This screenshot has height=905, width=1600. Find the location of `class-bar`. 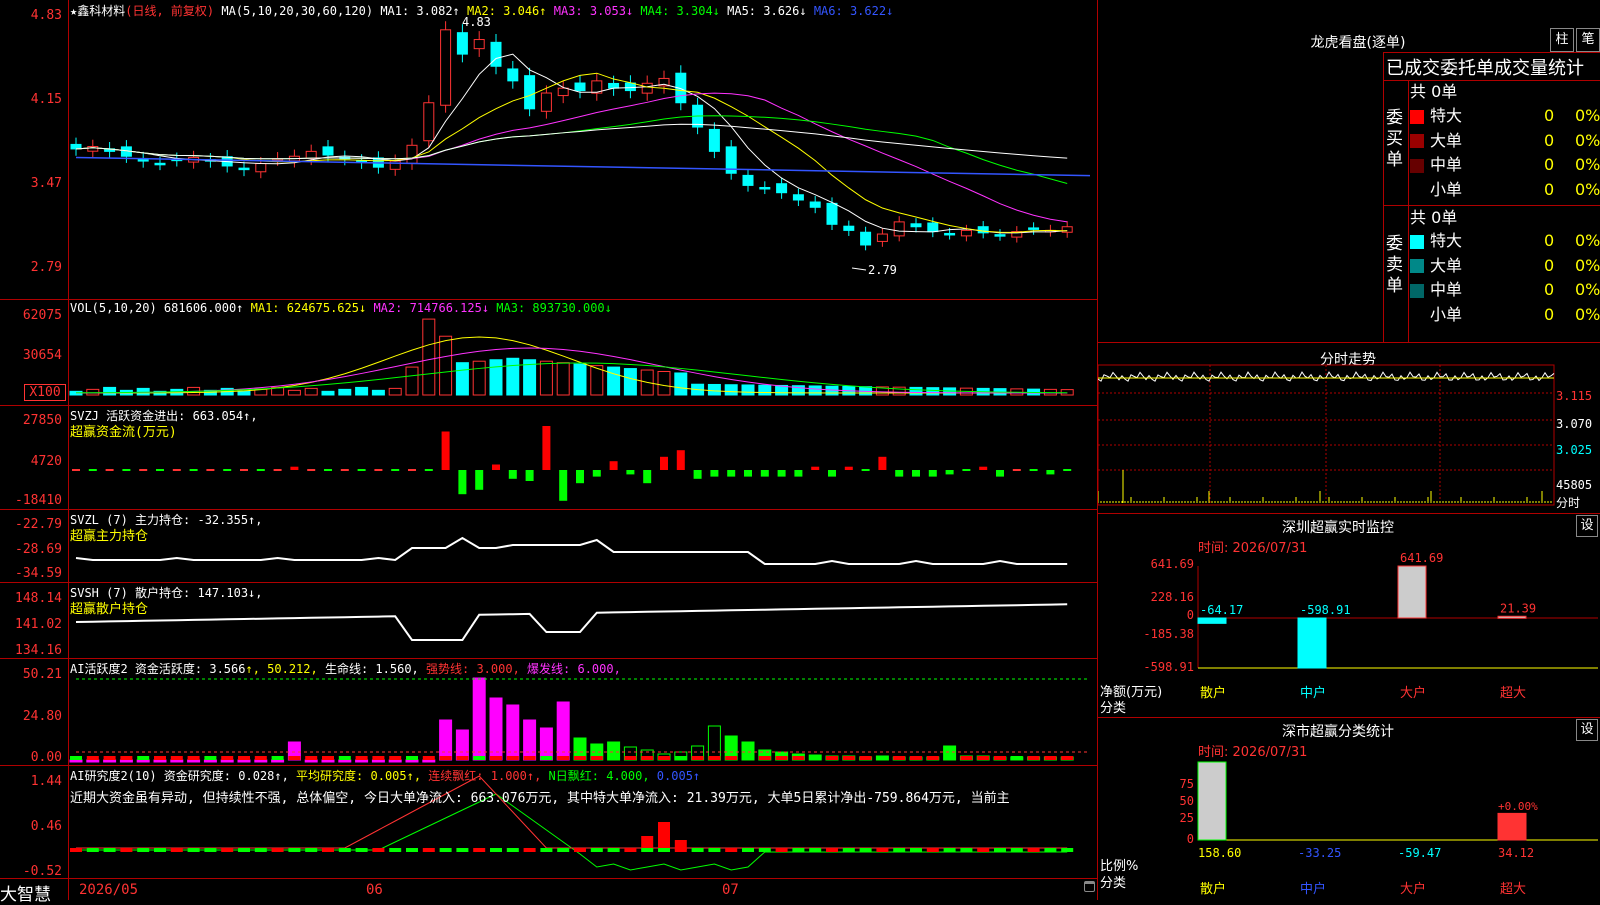

class-bar is located at coordinates (1212, 801).